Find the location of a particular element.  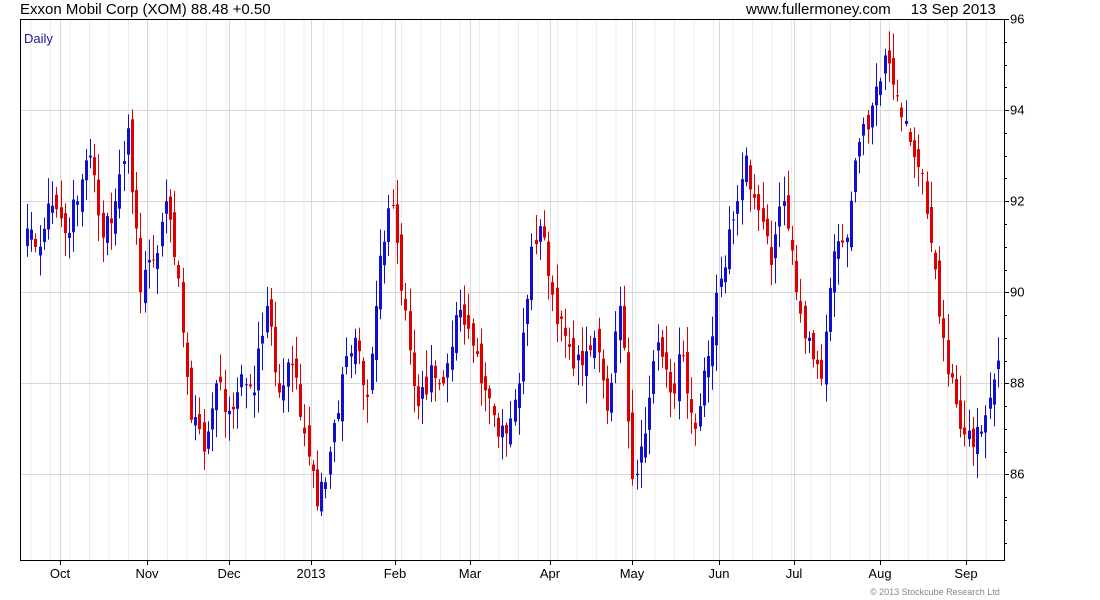

y-tick-label: 86 is located at coordinates (1017, 474).